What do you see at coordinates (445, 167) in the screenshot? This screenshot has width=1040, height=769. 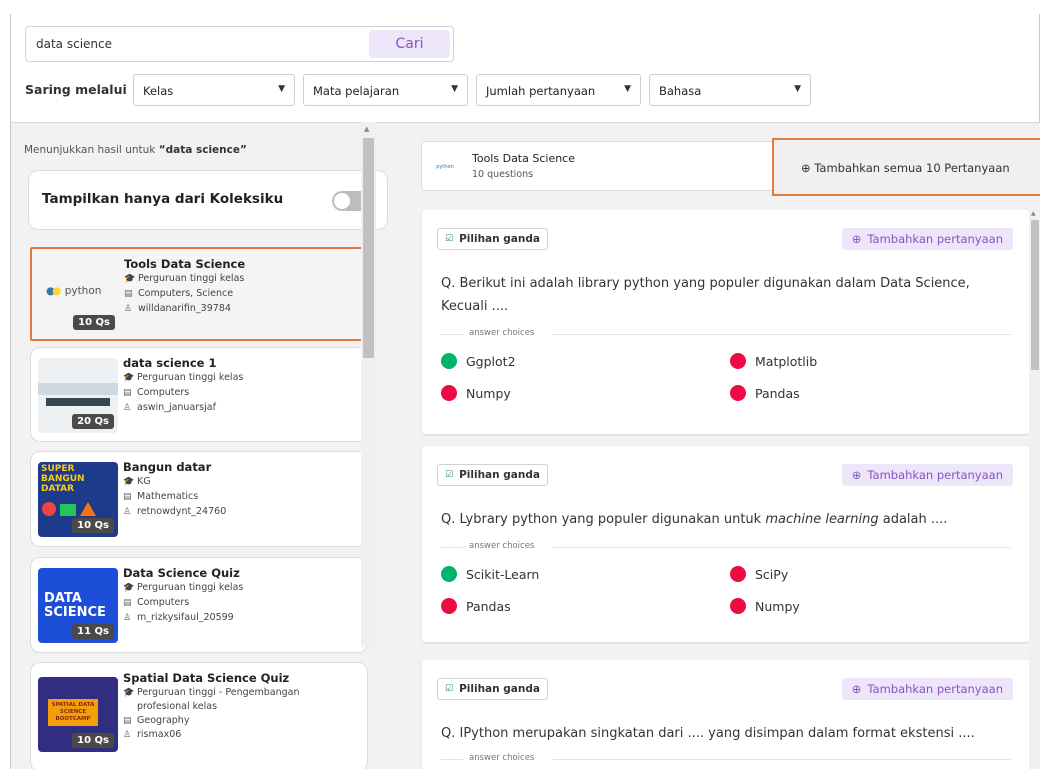 I see `quiz-header-thumbnail: python` at bounding box center [445, 167].